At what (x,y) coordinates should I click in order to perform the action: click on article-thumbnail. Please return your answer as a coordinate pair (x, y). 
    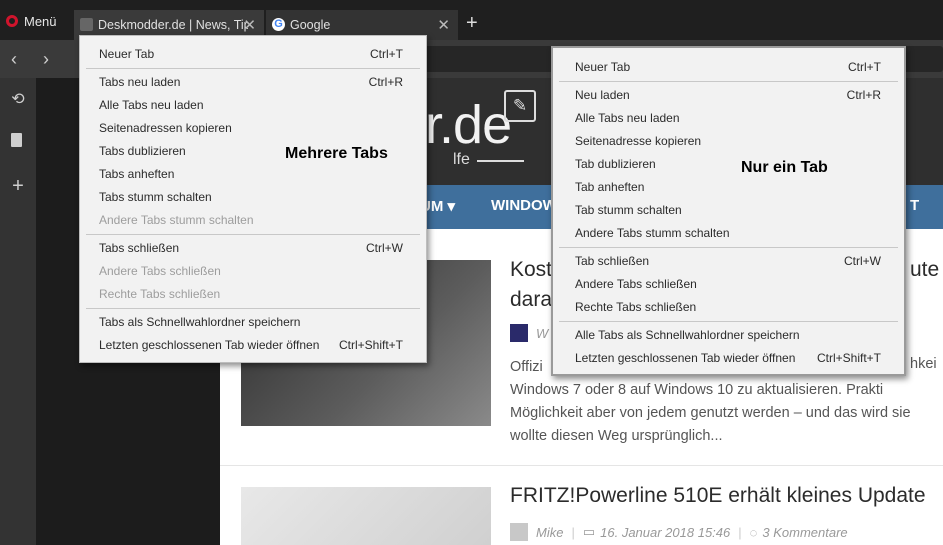
    Looking at the image, I should click on (366, 516).